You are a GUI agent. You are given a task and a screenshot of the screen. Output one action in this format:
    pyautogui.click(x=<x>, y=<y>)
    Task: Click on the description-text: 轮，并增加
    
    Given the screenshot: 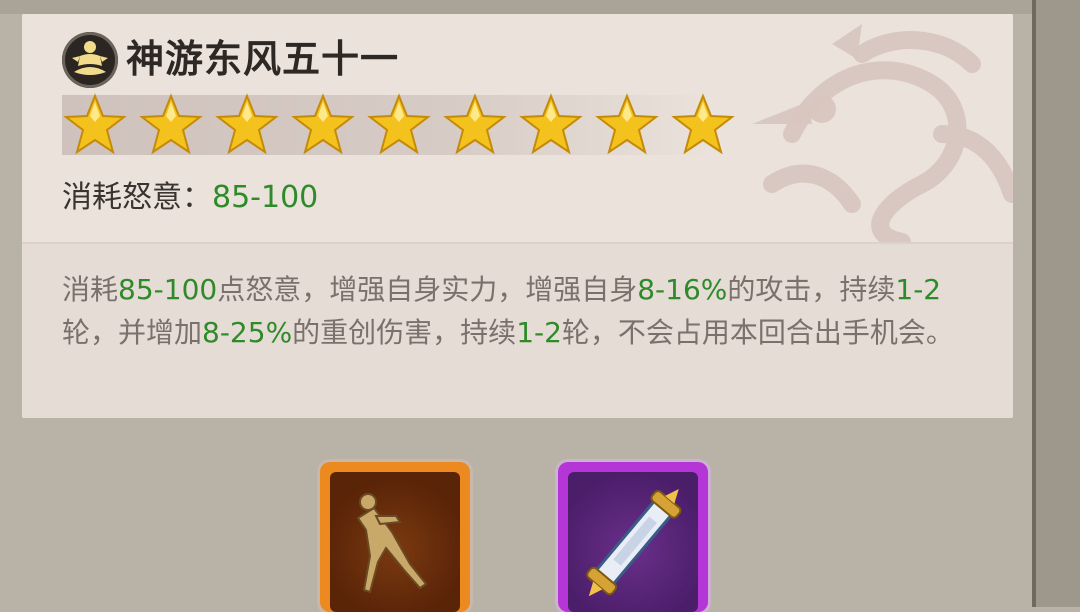 What is the action you would take?
    pyautogui.click(x=132, y=332)
    